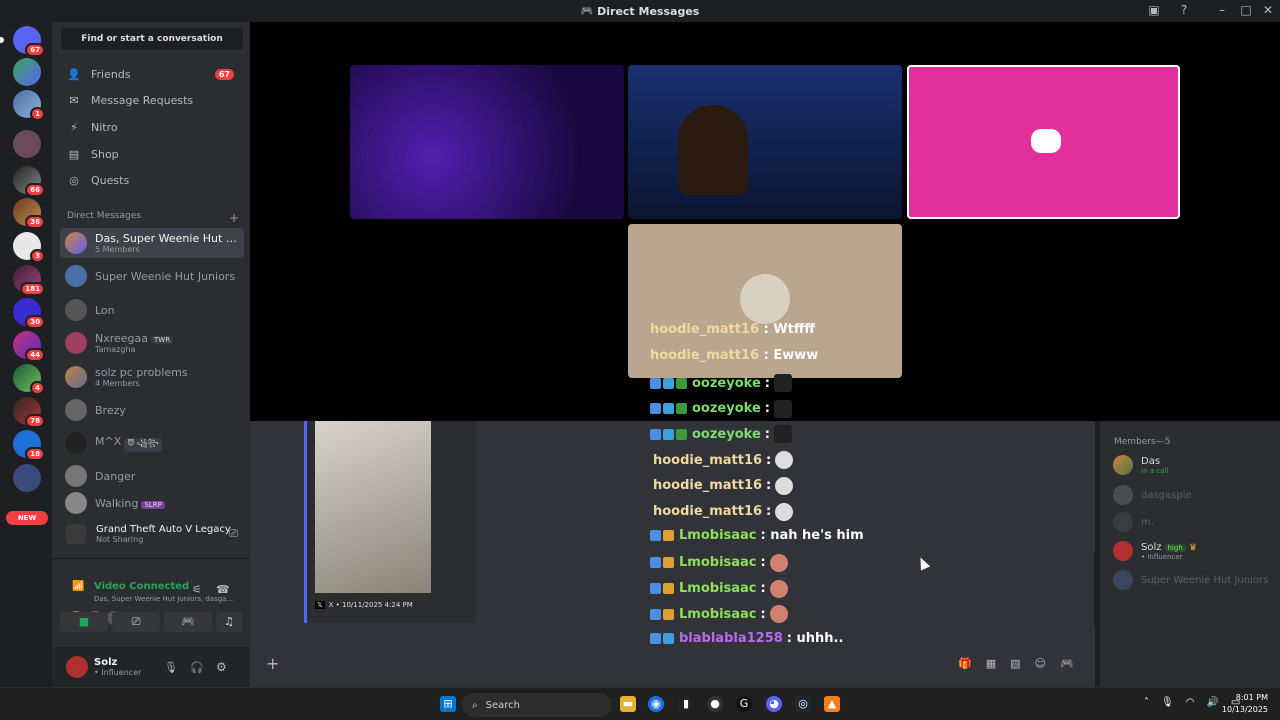 The image size is (1280, 720). What do you see at coordinates (373, 507) in the screenshot?
I see `embed-image` at bounding box center [373, 507].